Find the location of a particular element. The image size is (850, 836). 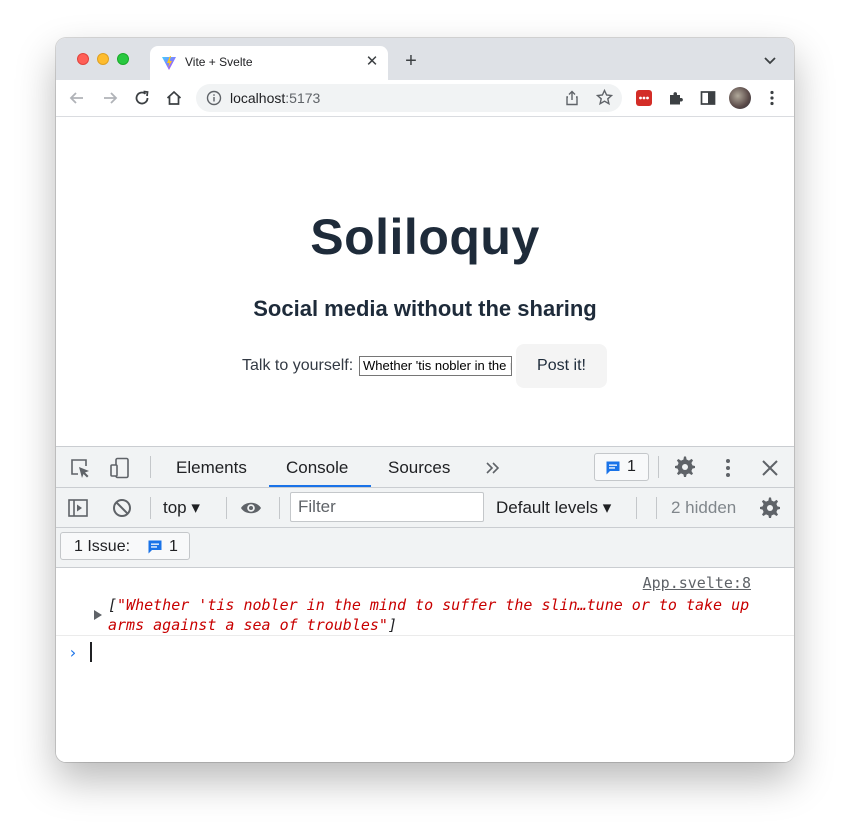

context-selector: top ▾ is located at coordinates (181, 508).